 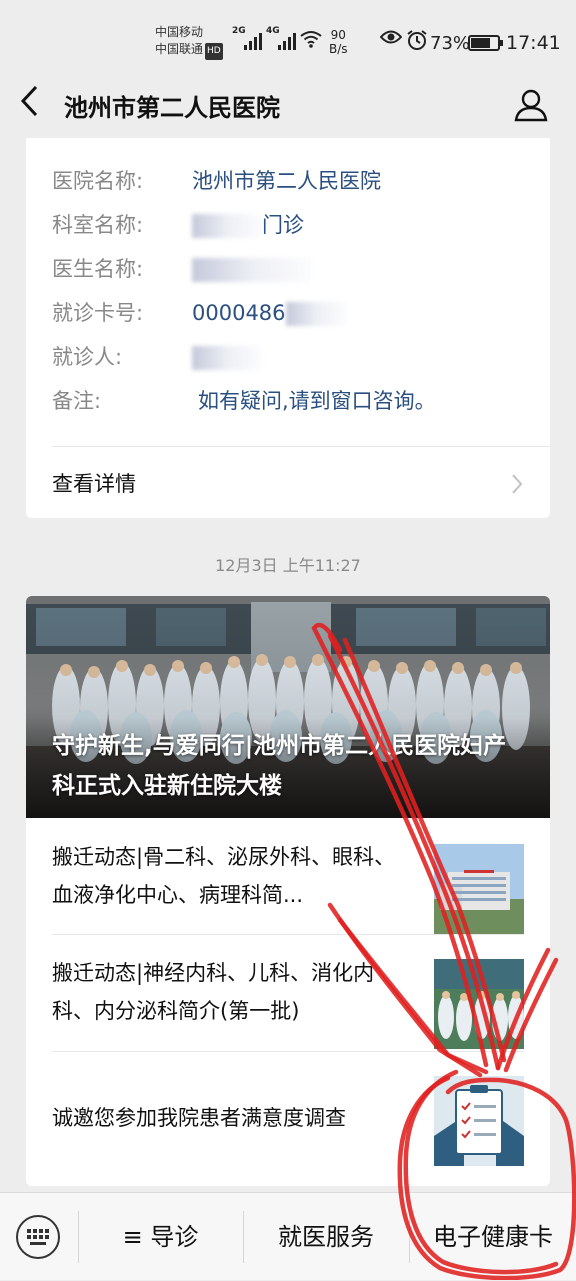 I want to click on article-title: 诚邀您参加我院患者满意度调查, so click(x=199, y=1118).